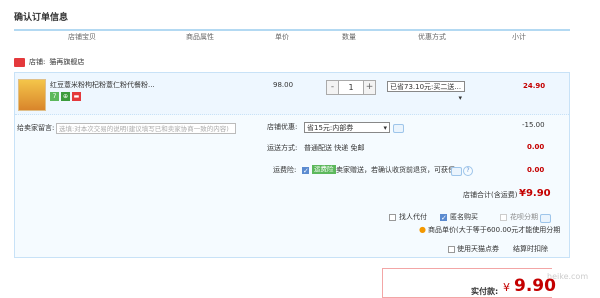  Describe the element at coordinates (41, 18) in the screenshot. I see `page-title: 确认订单信息` at that location.